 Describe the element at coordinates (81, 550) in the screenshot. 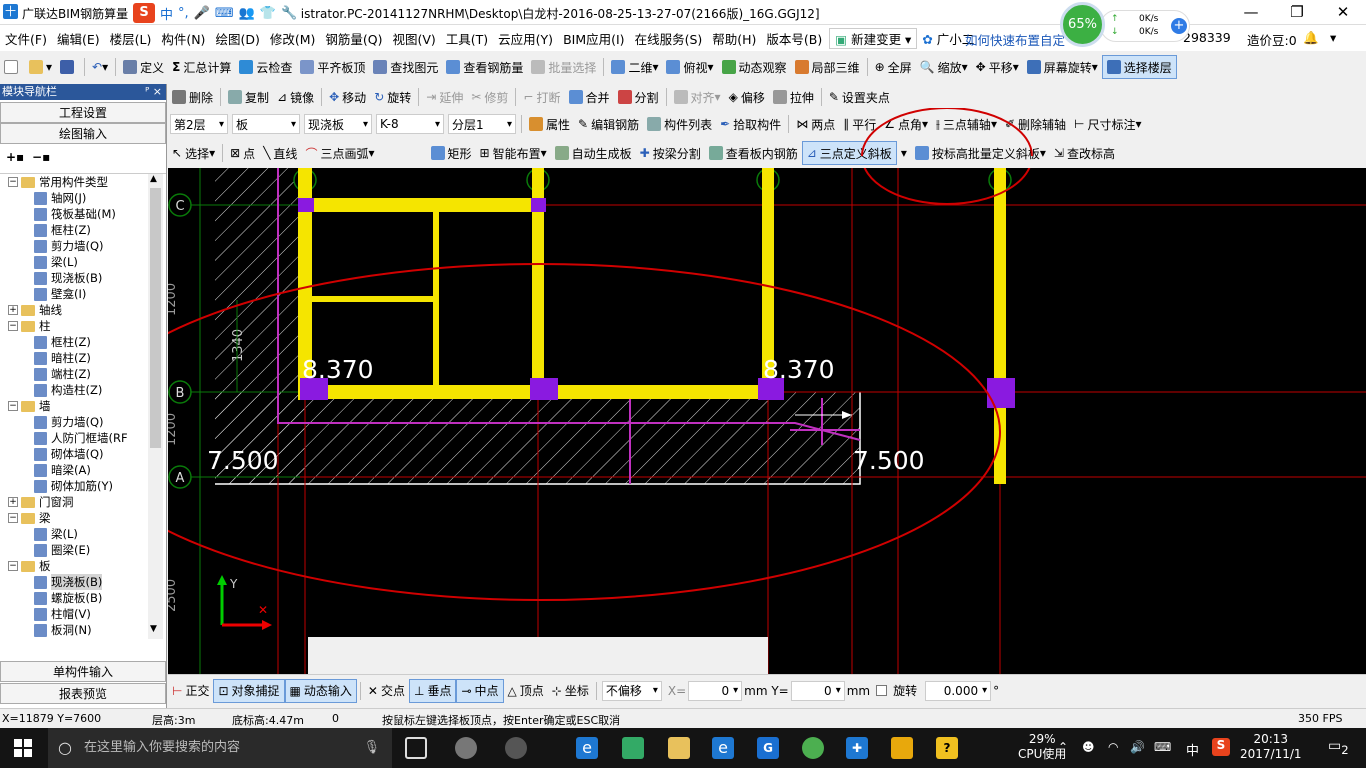

I see `tree-item: 圈梁(E)` at that location.